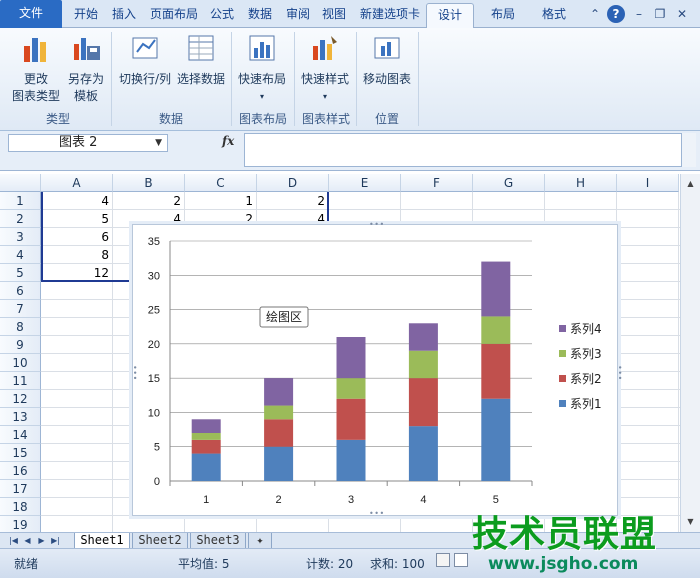 This screenshot has height=578, width=700. I want to click on y-tick-label: 5, so click(157, 448).